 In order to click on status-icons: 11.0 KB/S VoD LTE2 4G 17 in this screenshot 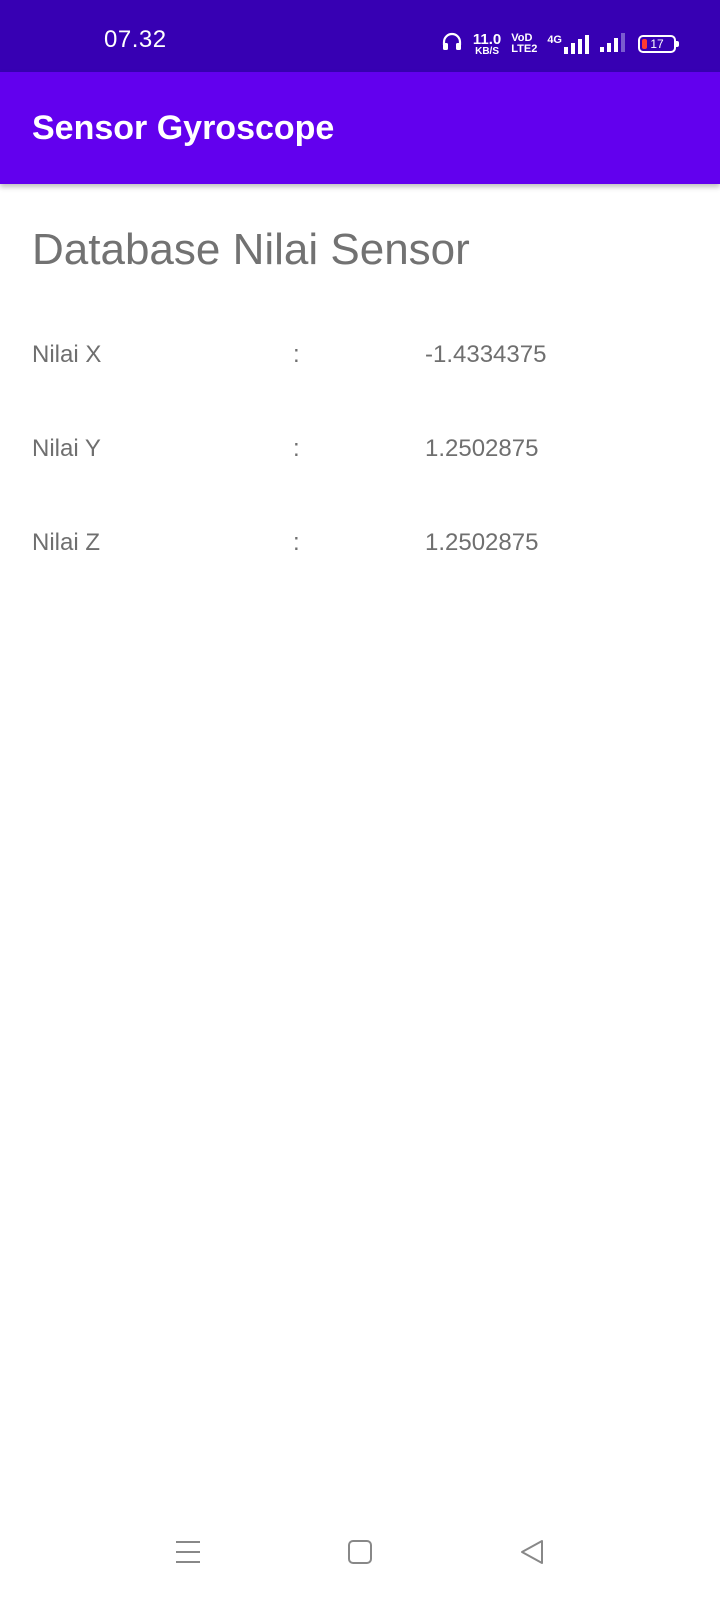, I will do `click(560, 44)`.